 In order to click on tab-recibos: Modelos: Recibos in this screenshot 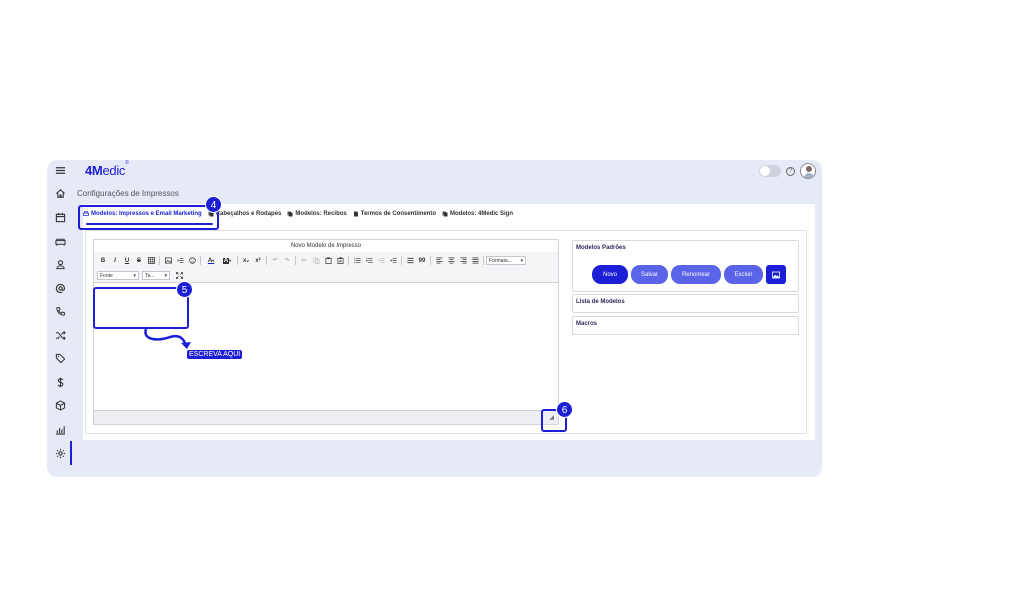, I will do `click(317, 214)`.